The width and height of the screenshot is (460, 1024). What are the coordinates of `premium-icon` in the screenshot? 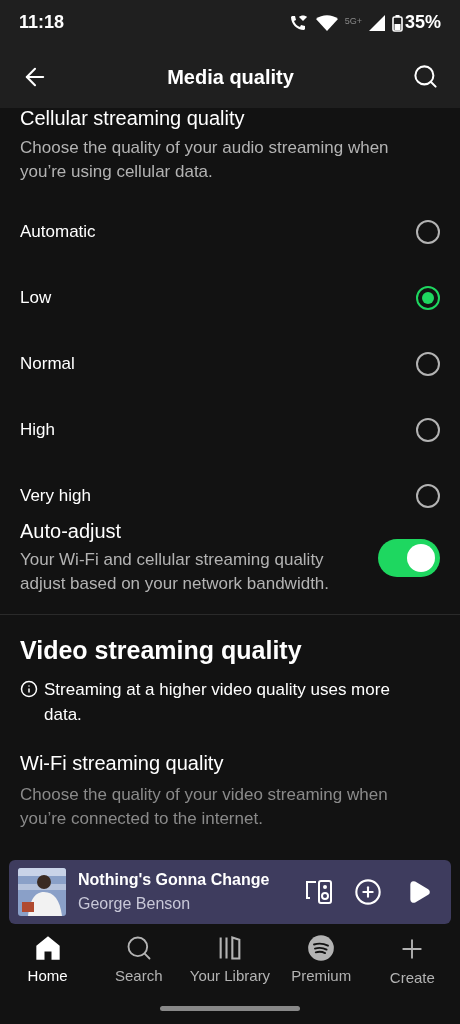 It's located at (321, 948).